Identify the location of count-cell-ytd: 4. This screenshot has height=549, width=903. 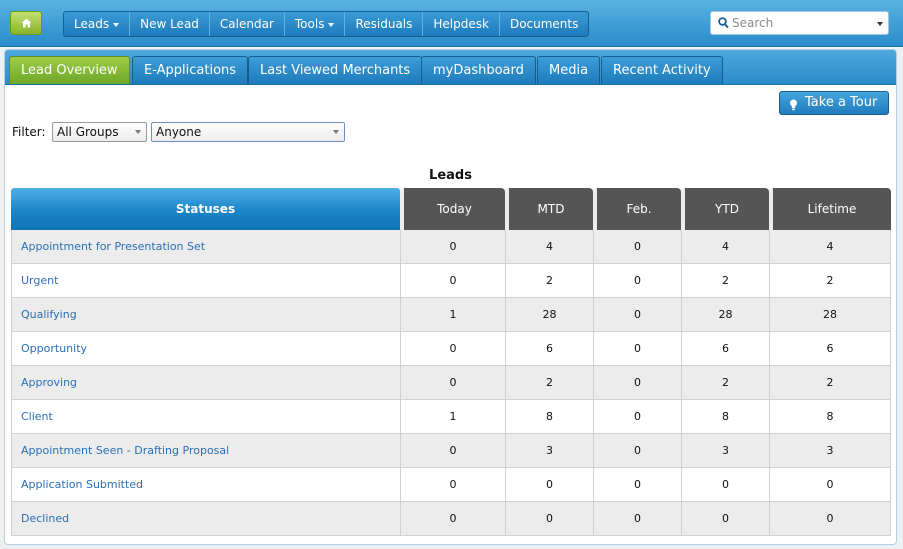
(725, 247).